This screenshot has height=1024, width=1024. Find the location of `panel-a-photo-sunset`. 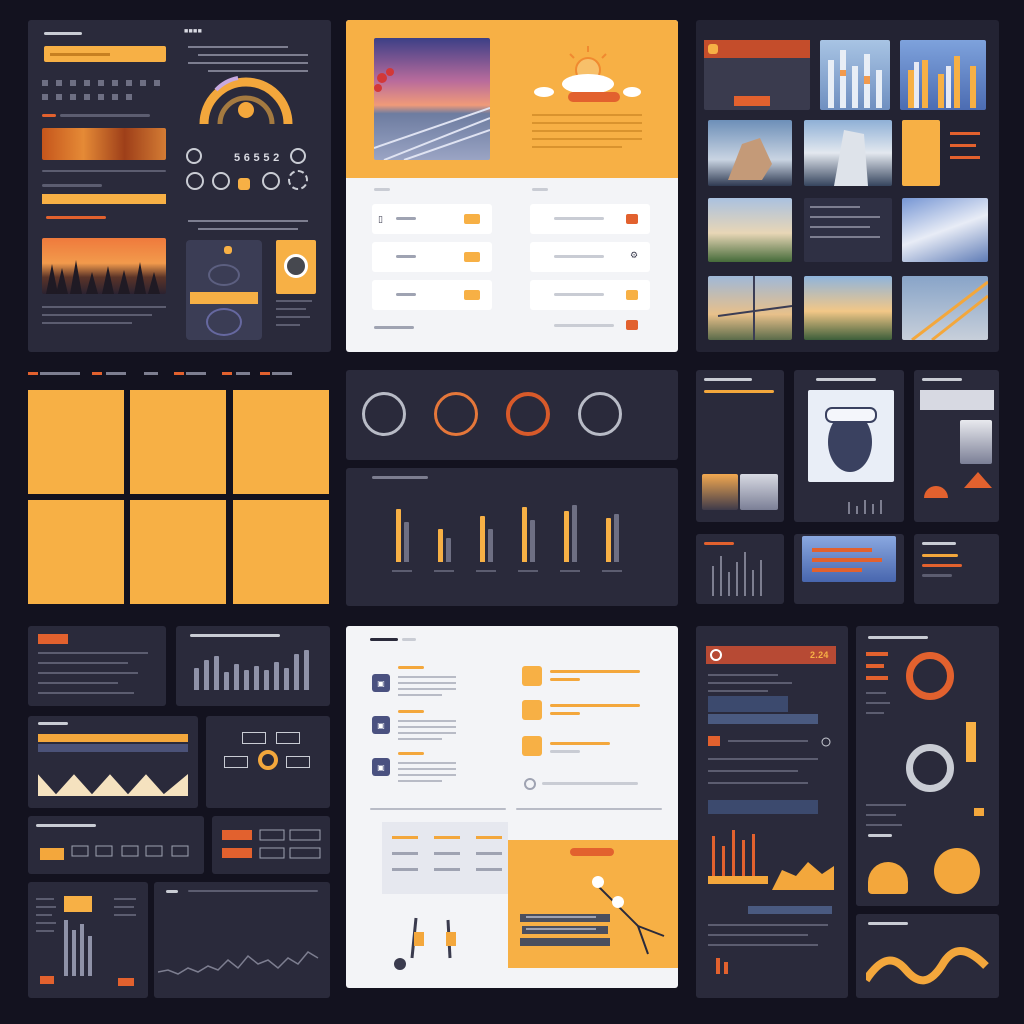

panel-a-photo-sunset is located at coordinates (104, 144).